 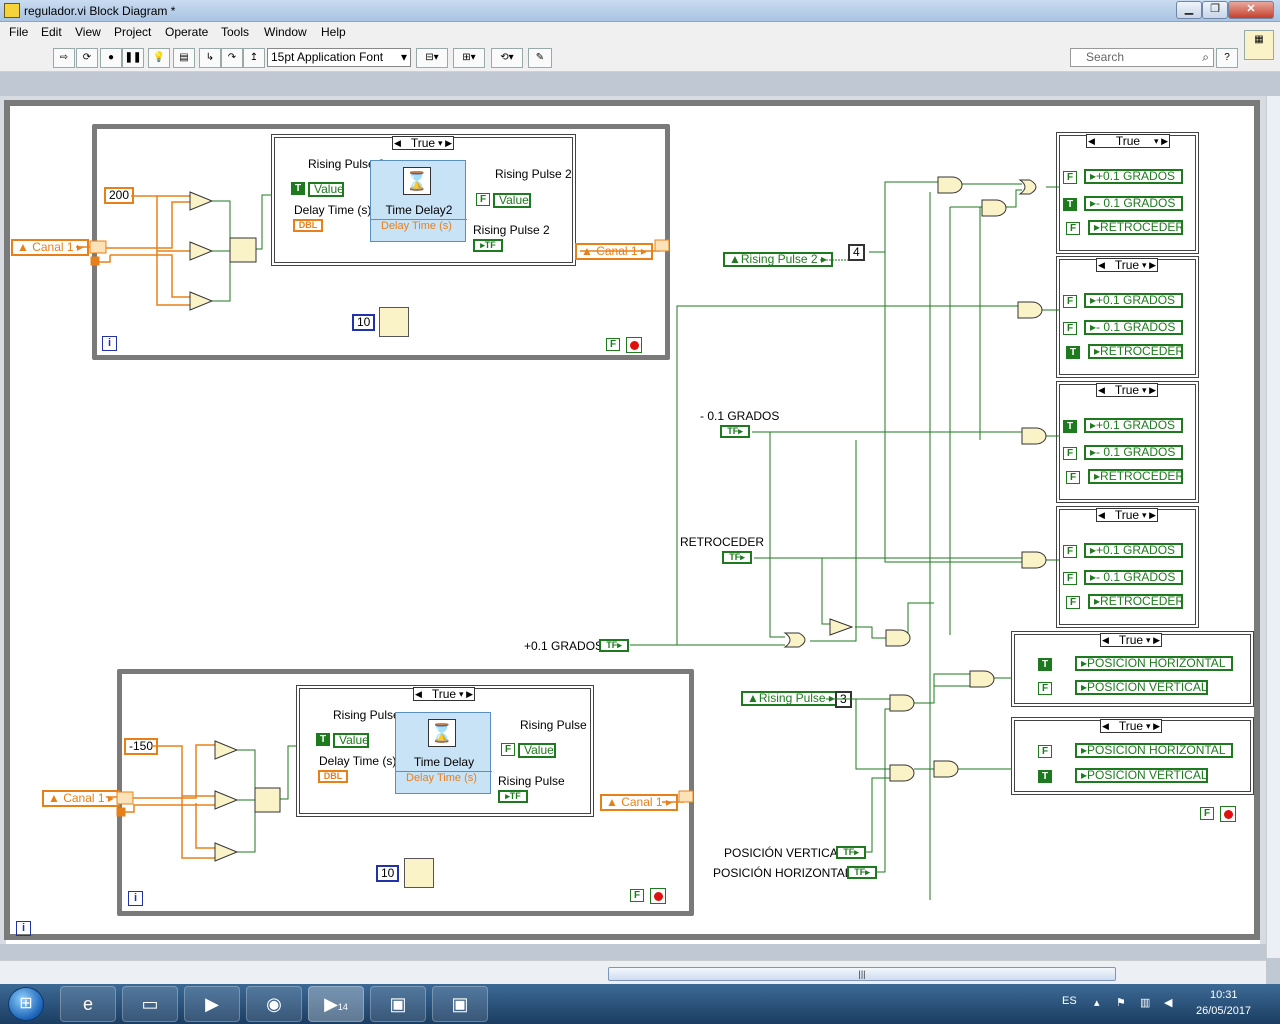 I want to click on bottom-case-selector: True, so click(x=444, y=694).